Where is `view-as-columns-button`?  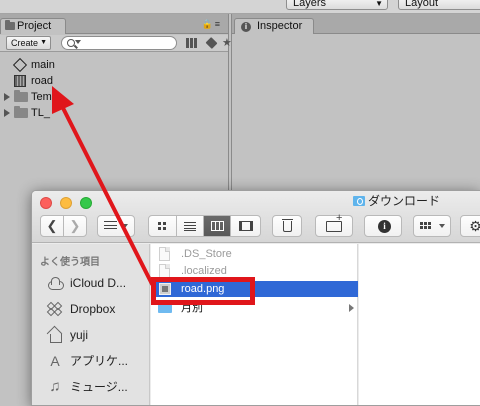
view-as-columns-button is located at coordinates (217, 226).